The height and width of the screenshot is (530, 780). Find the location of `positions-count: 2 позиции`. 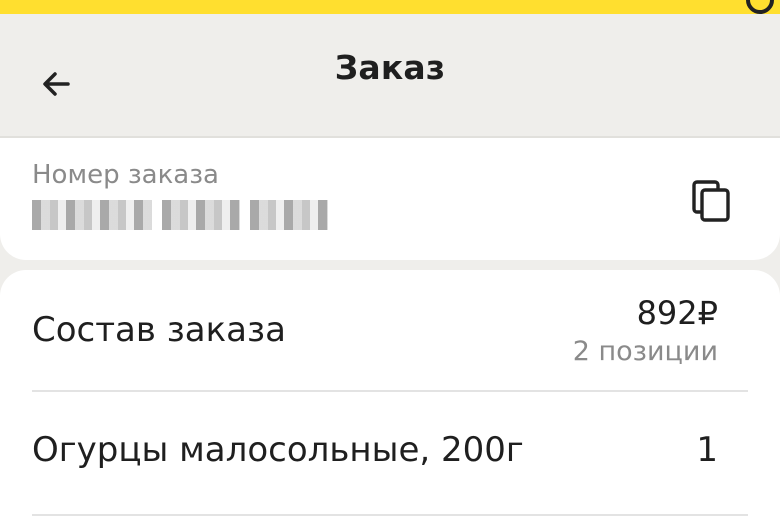

positions-count: 2 позиции is located at coordinates (645, 351).